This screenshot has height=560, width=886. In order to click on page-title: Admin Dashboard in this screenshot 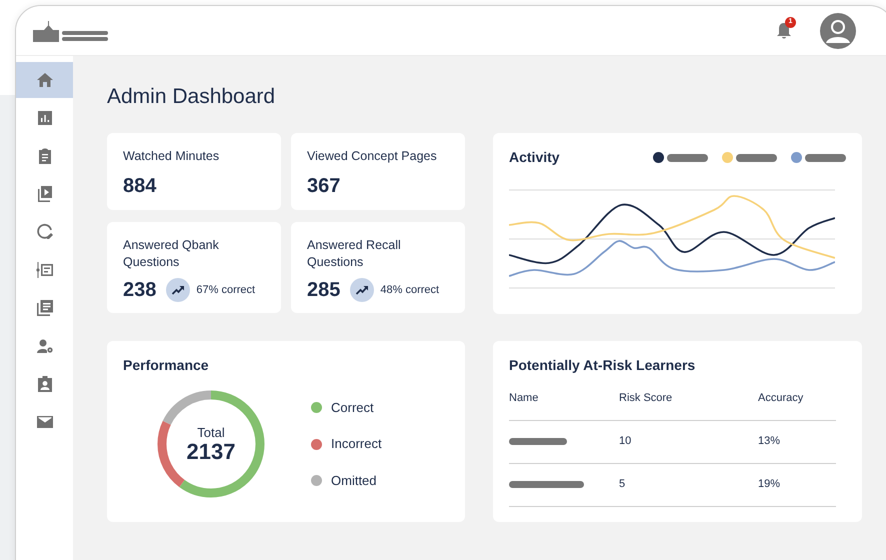, I will do `click(191, 97)`.